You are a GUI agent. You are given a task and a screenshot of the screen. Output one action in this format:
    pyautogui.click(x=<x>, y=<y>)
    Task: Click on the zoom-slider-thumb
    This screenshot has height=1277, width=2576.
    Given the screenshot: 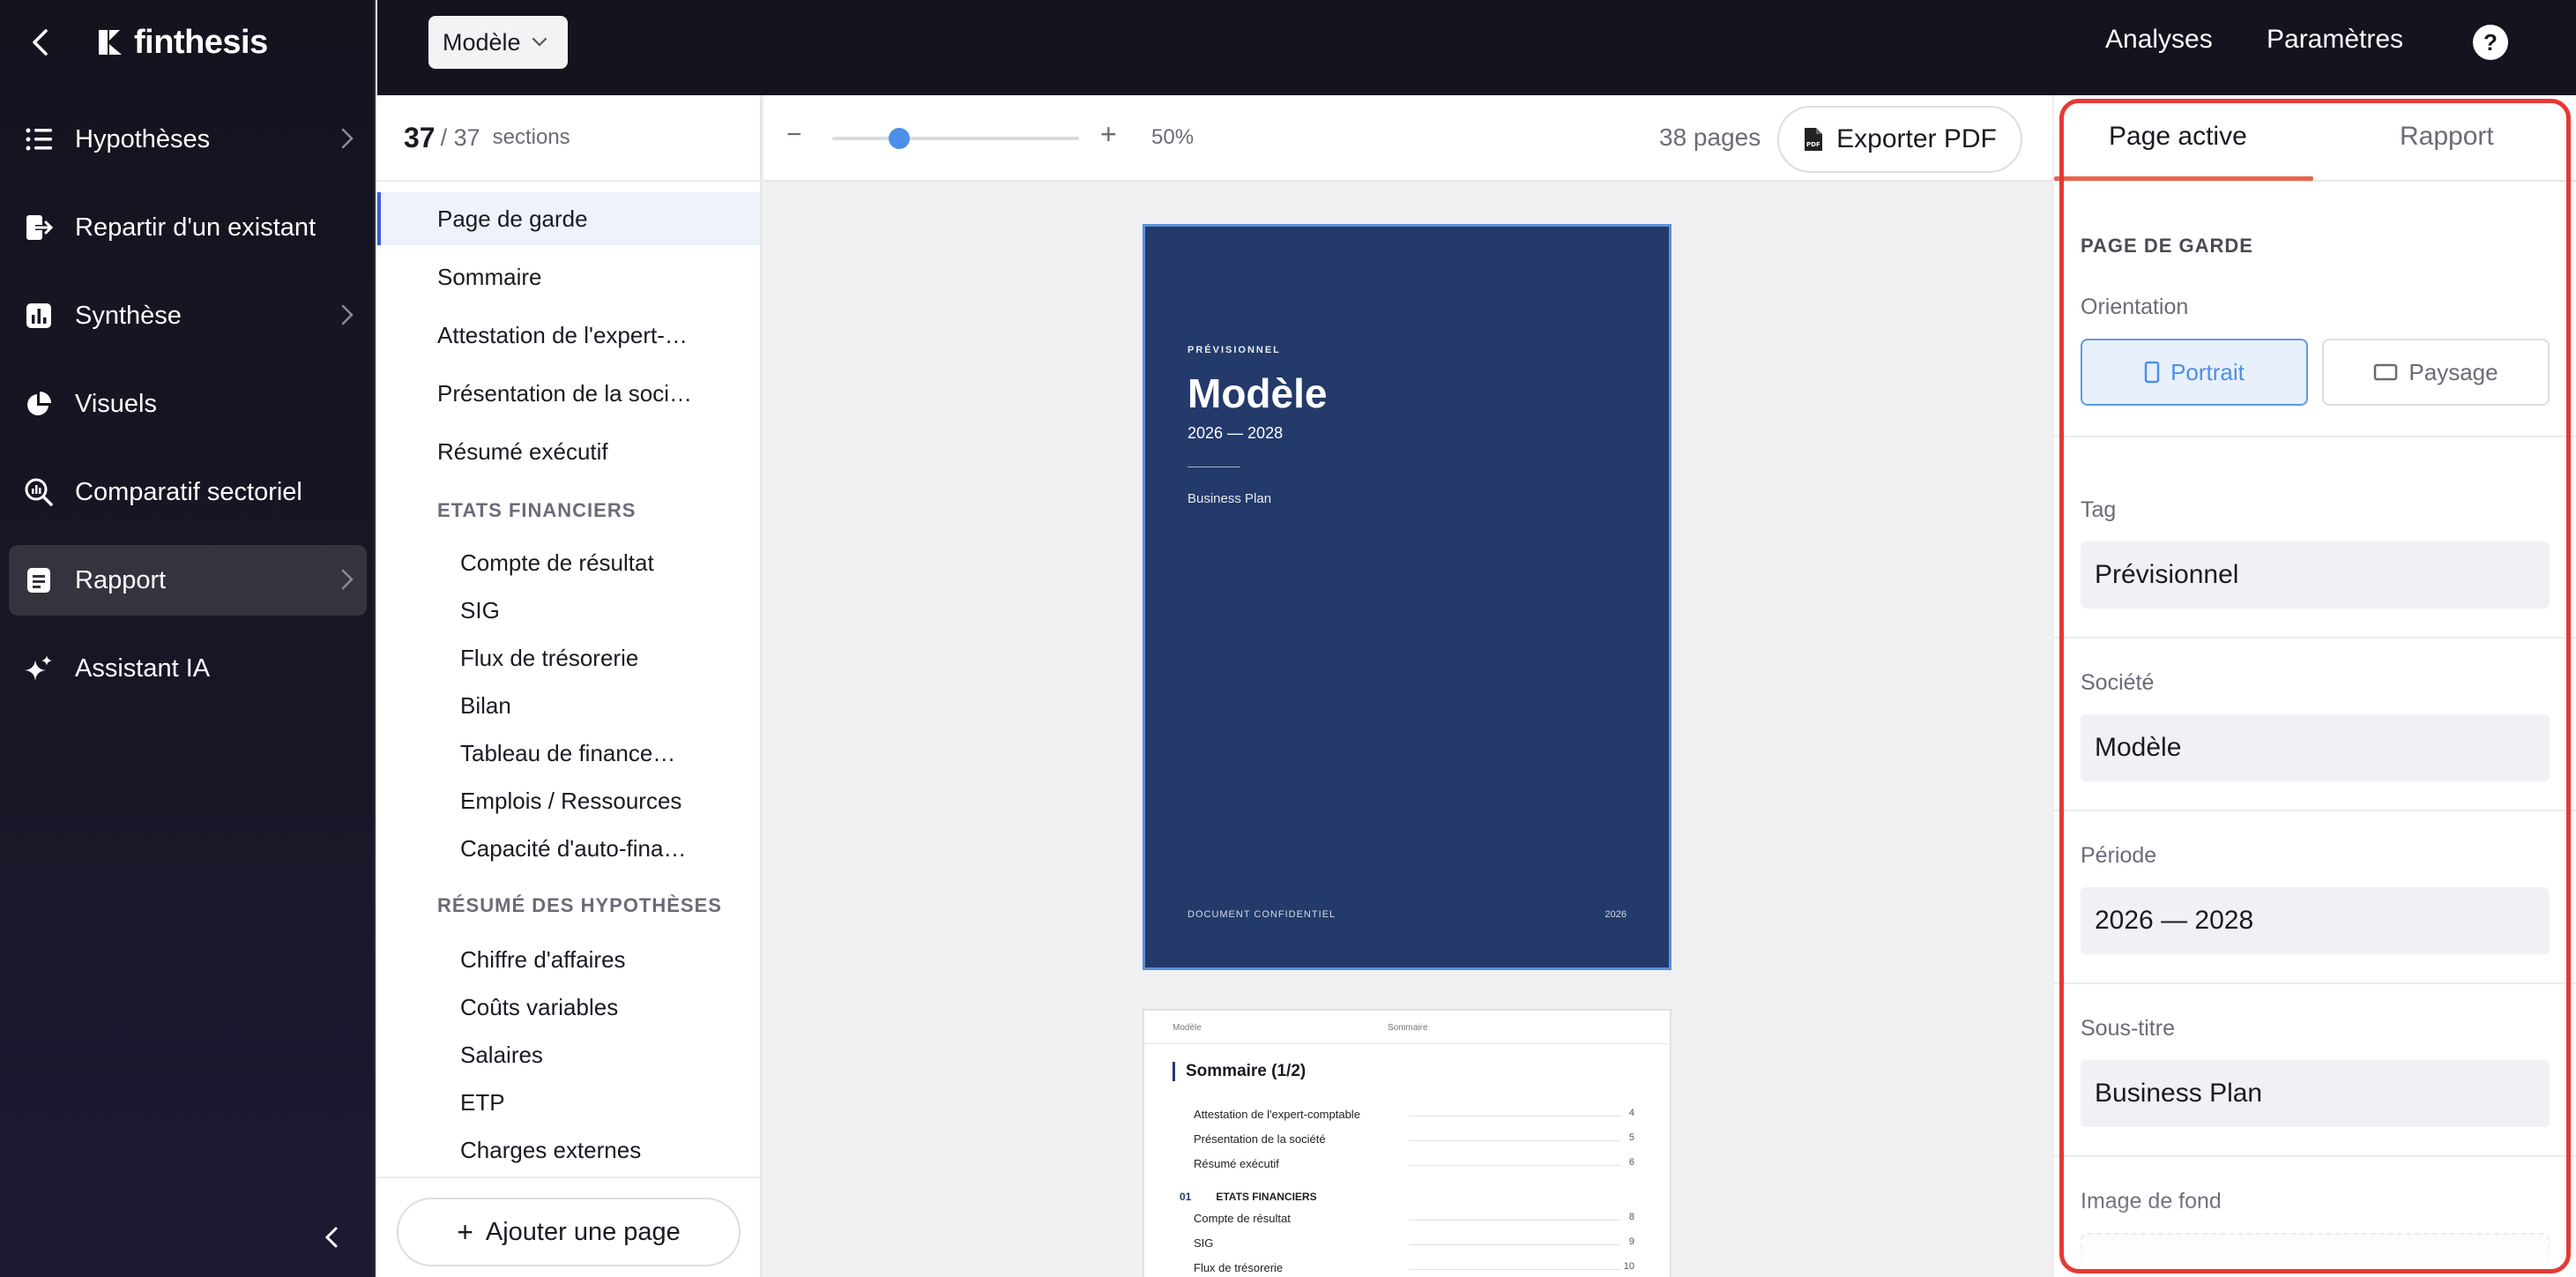 What is the action you would take?
    pyautogui.click(x=899, y=138)
    